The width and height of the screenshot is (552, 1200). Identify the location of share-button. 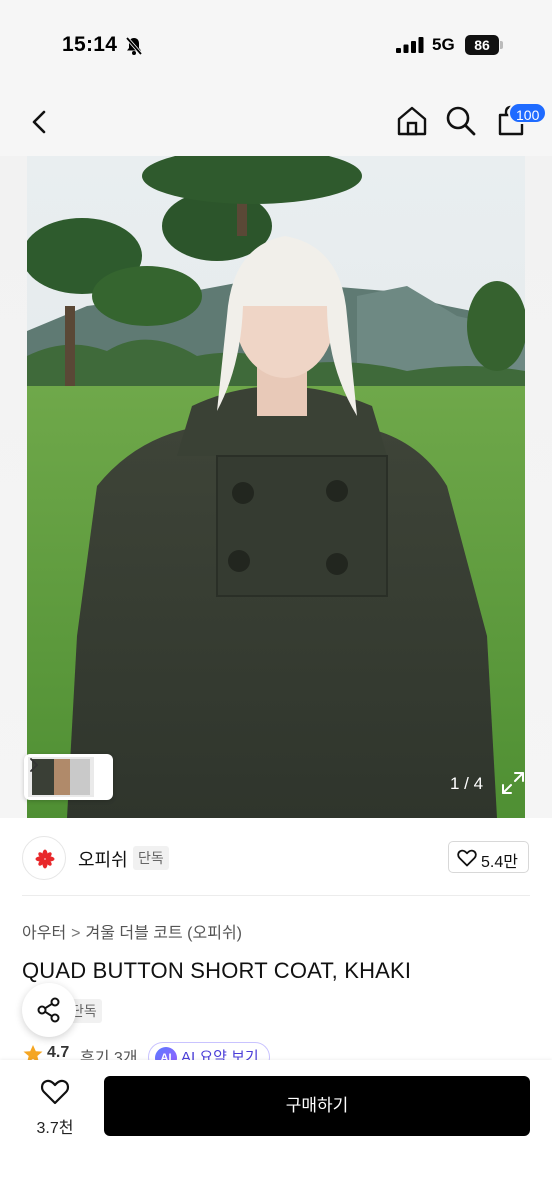
(49, 1010).